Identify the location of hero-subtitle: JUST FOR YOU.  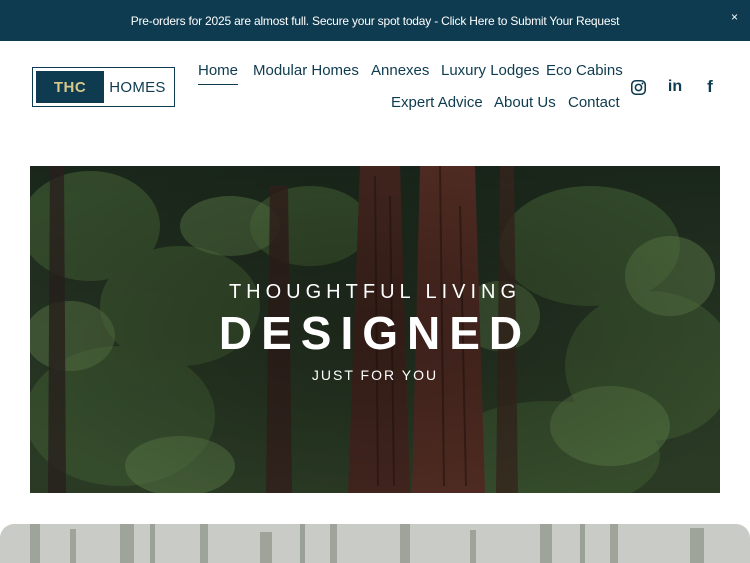
(375, 375).